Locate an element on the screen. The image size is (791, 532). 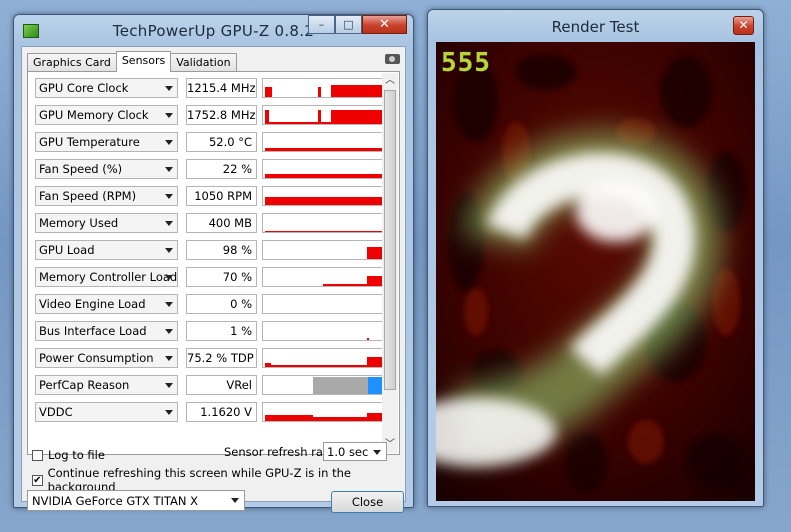
sensor-row: PerfCap Reason VRel is located at coordinates (210, 385).